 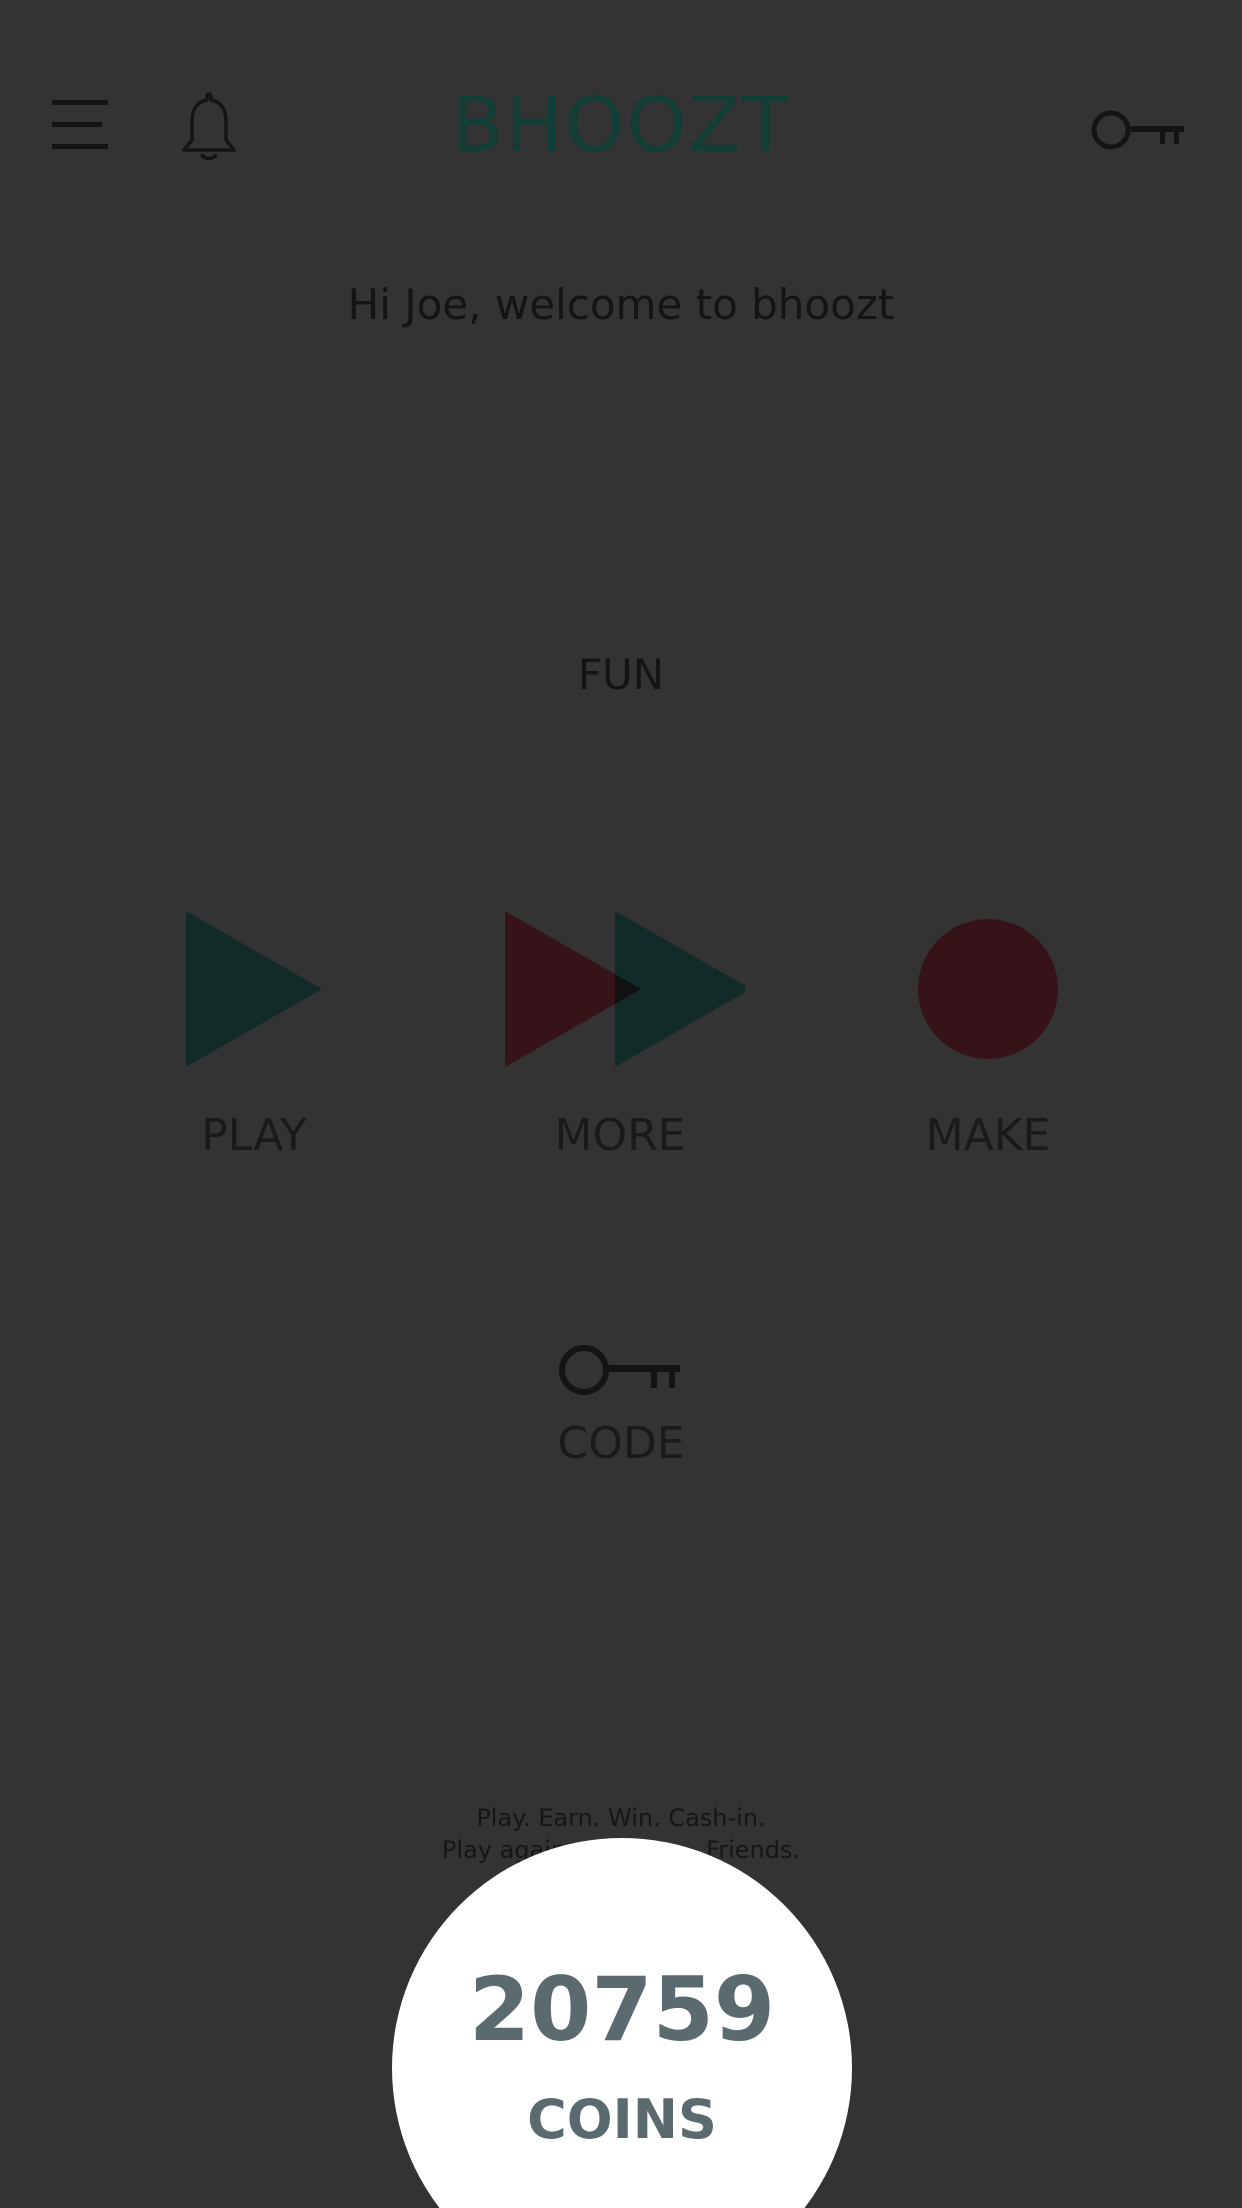 What do you see at coordinates (622, 2009) in the screenshot?
I see `coins-value: 20759` at bounding box center [622, 2009].